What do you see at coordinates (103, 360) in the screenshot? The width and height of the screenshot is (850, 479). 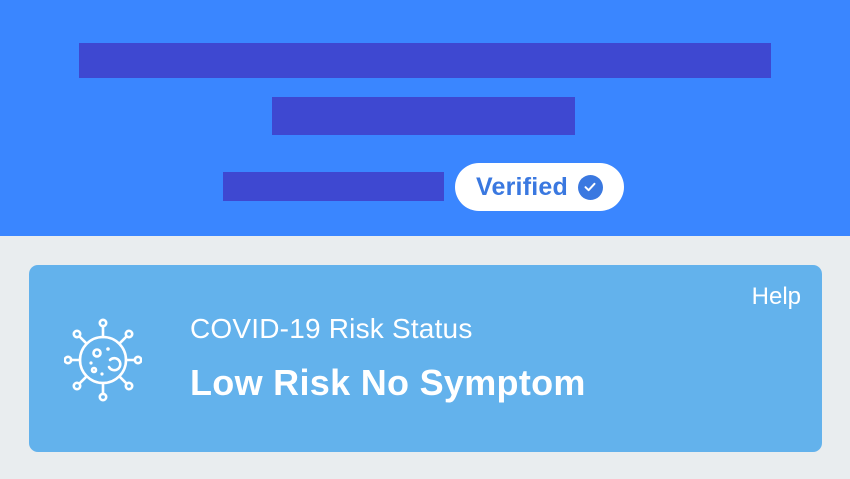 I see `virus-icon` at bounding box center [103, 360].